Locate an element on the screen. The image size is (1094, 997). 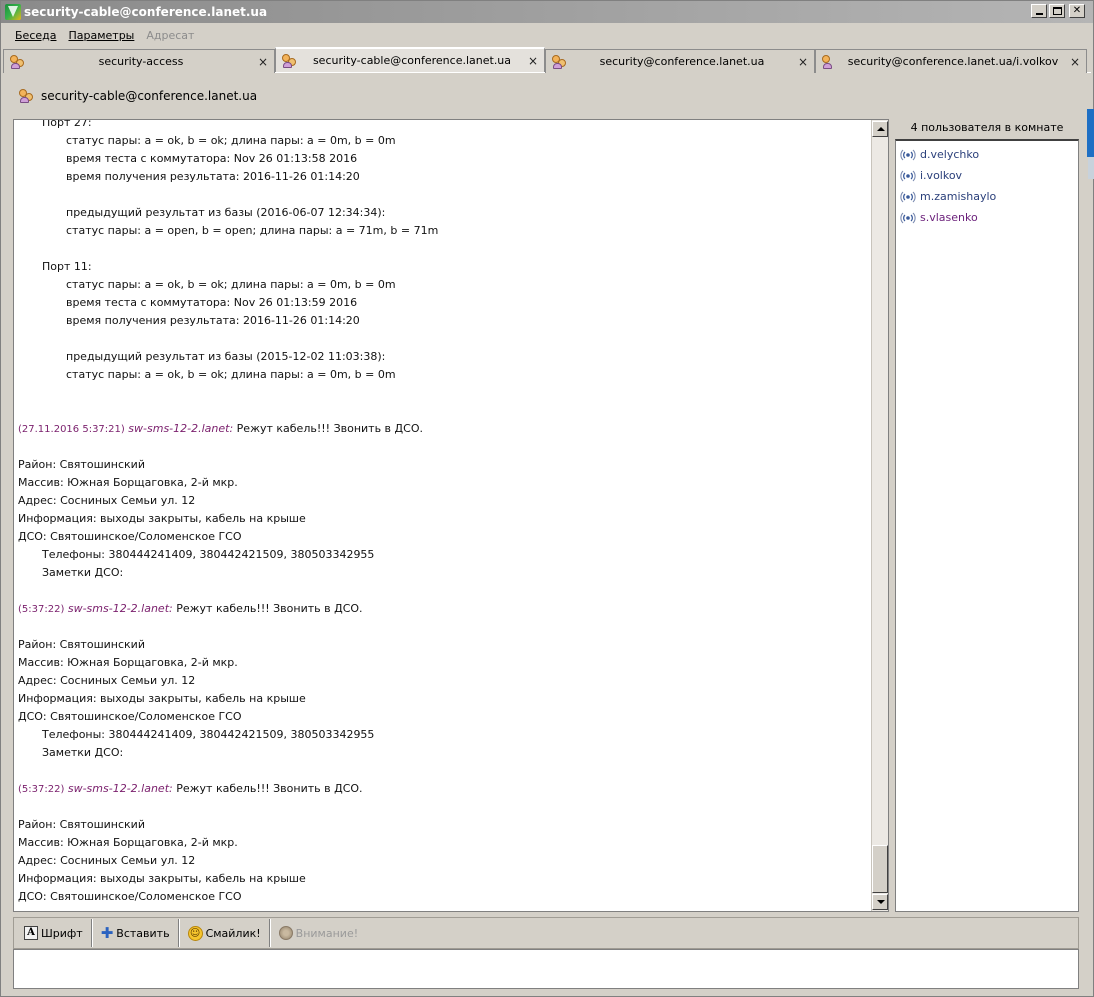
room-header: security-cable@conference.lanet.ua is located at coordinates (138, 96).